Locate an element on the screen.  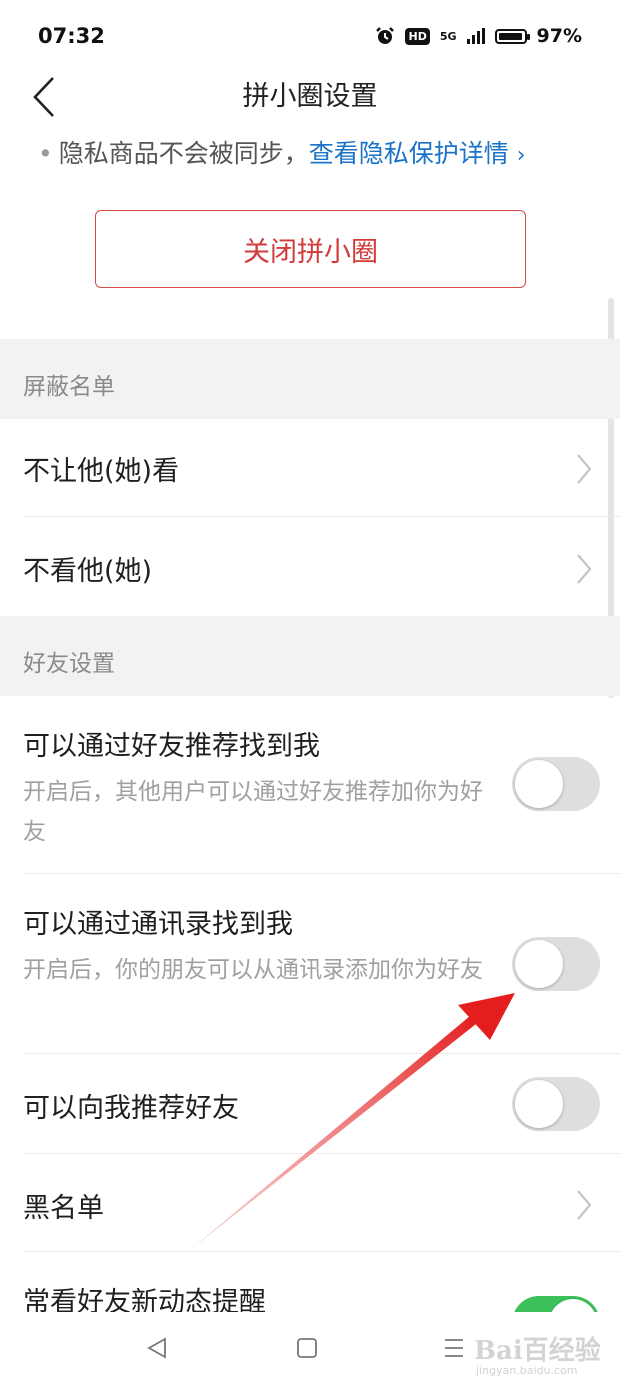
toggle-find-by-recommend is located at coordinates (556, 784).